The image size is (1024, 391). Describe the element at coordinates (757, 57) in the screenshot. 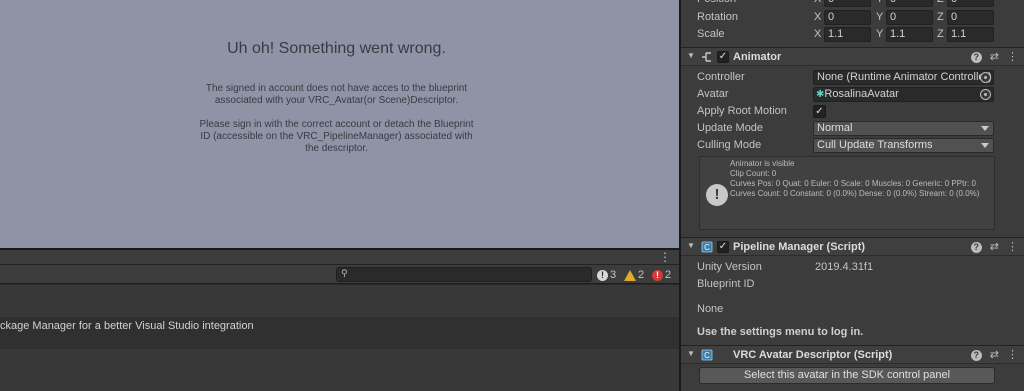

I see `animator-title: Animator` at that location.